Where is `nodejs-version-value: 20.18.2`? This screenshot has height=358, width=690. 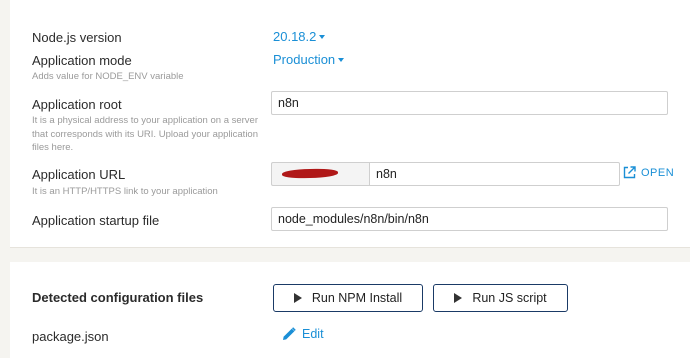
nodejs-version-value: 20.18.2 is located at coordinates (295, 36).